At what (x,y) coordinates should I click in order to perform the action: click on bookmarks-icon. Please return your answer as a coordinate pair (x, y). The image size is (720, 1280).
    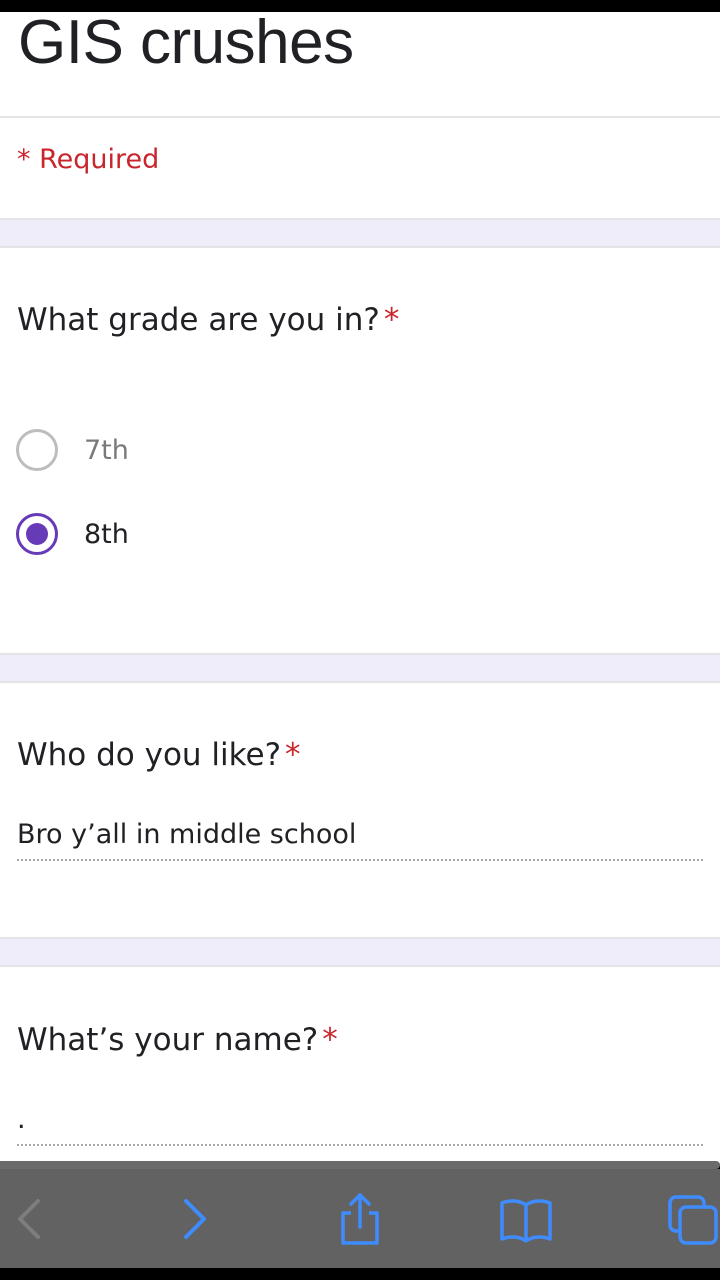
    Looking at the image, I should click on (526, 1221).